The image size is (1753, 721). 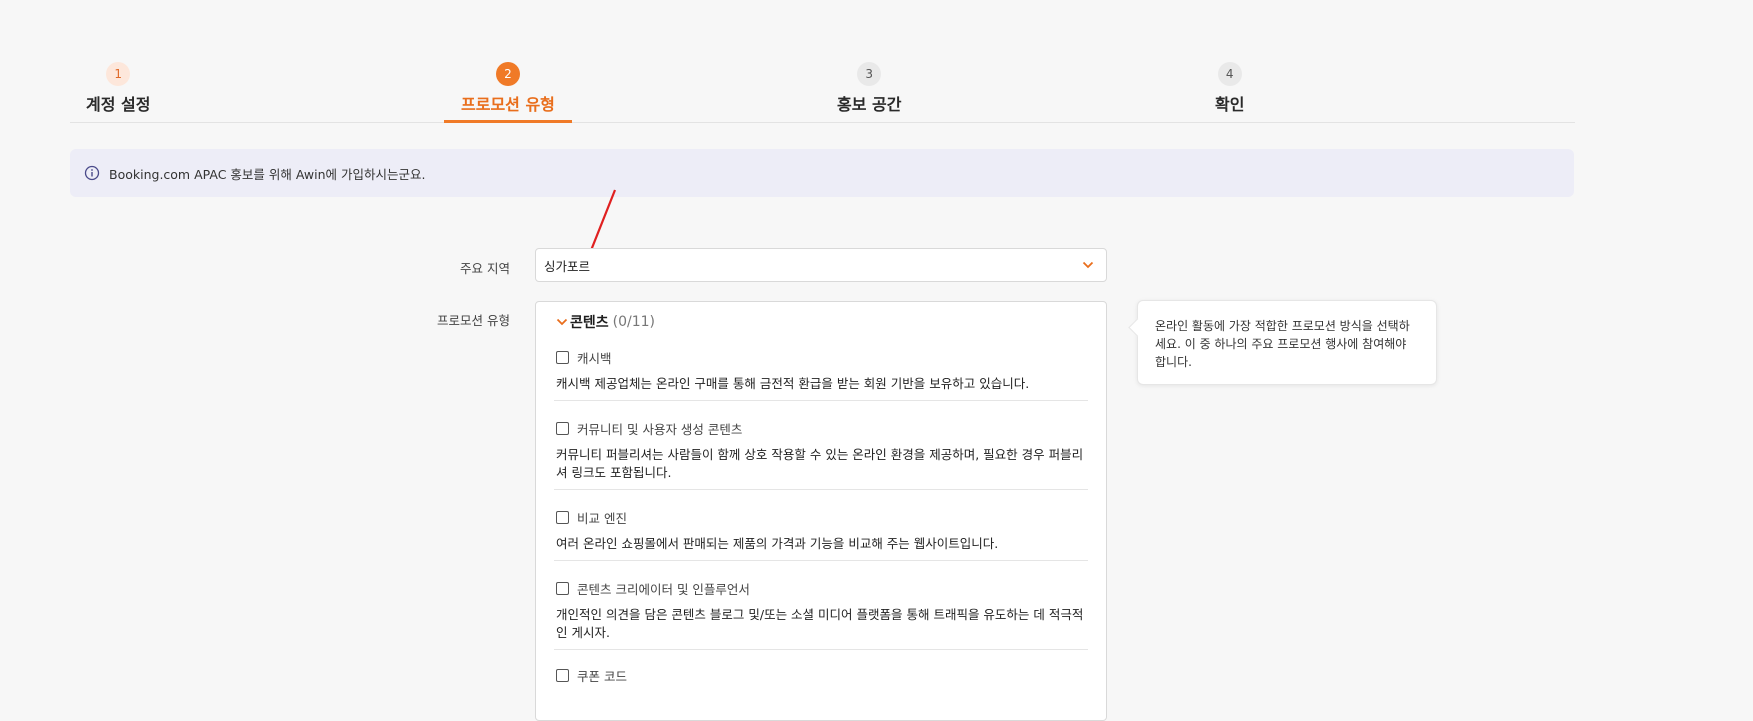 I want to click on region-select: 싱가포르, so click(x=821, y=265).